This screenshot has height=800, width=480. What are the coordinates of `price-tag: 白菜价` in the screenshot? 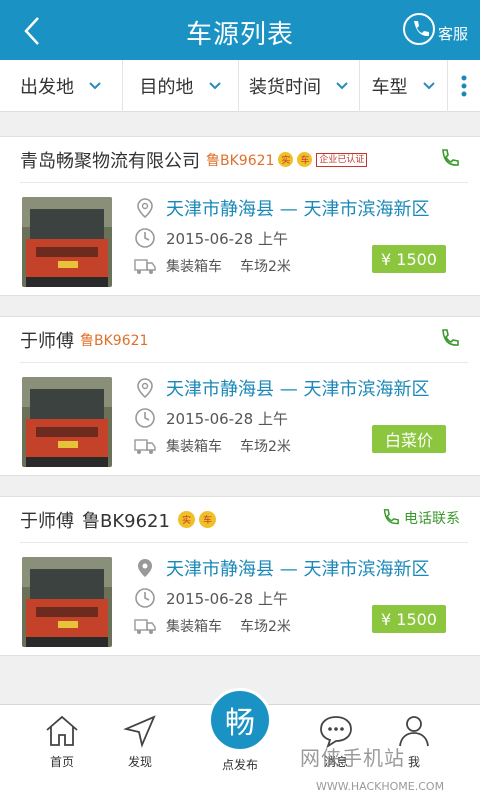 It's located at (409, 439).